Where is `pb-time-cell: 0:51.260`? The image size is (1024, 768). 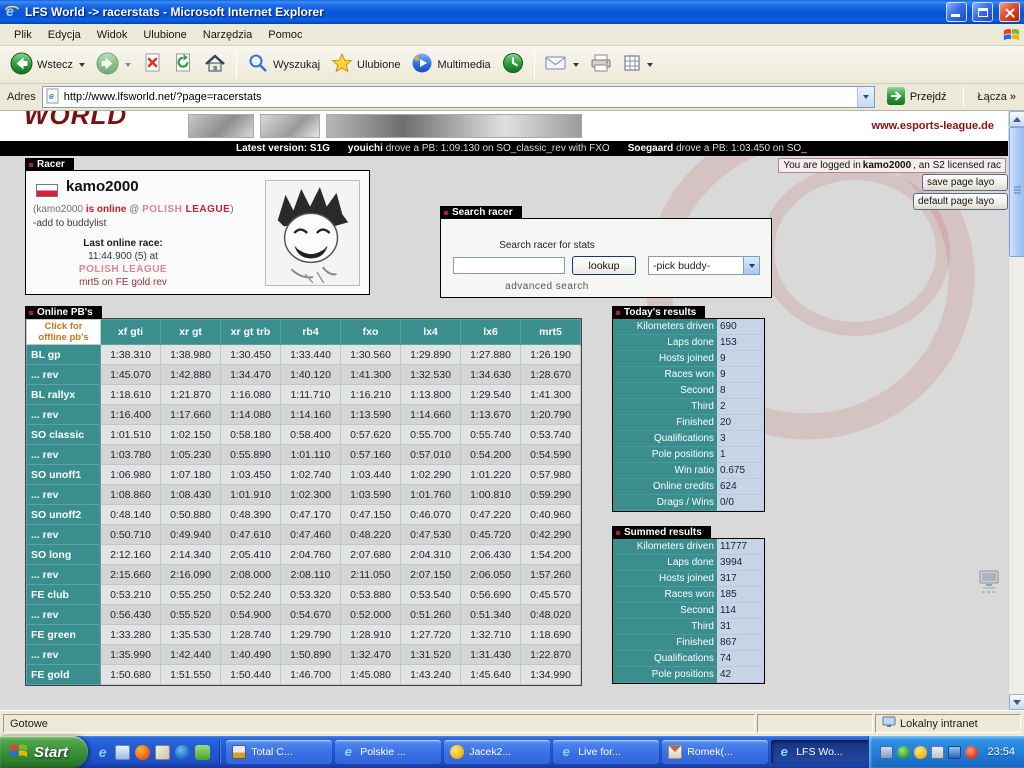
pb-time-cell: 0:51.260 is located at coordinates (430, 614).